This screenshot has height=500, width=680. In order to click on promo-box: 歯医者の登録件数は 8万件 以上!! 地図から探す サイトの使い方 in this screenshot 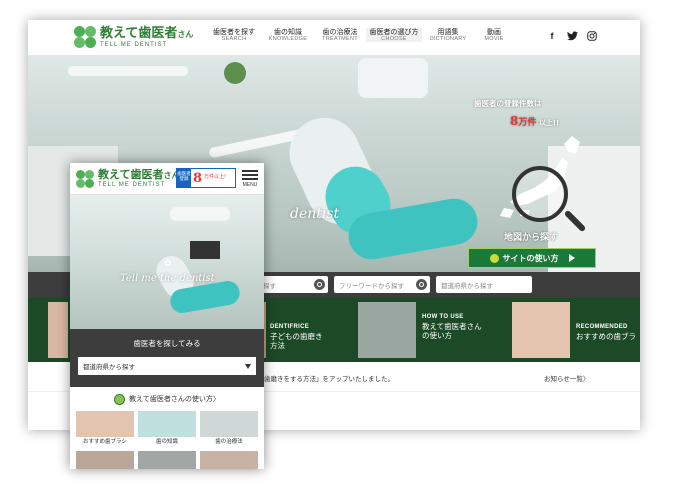, I will do `click(544, 186)`.